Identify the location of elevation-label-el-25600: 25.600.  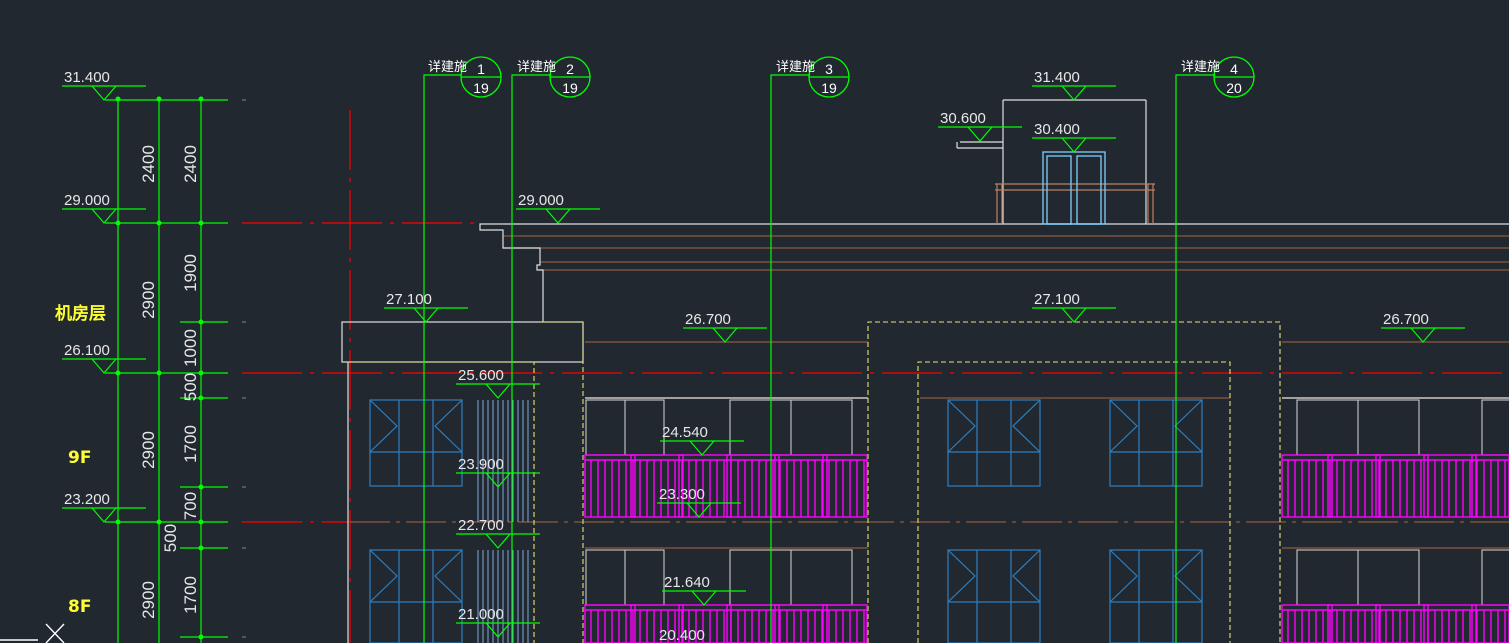
(481, 375).